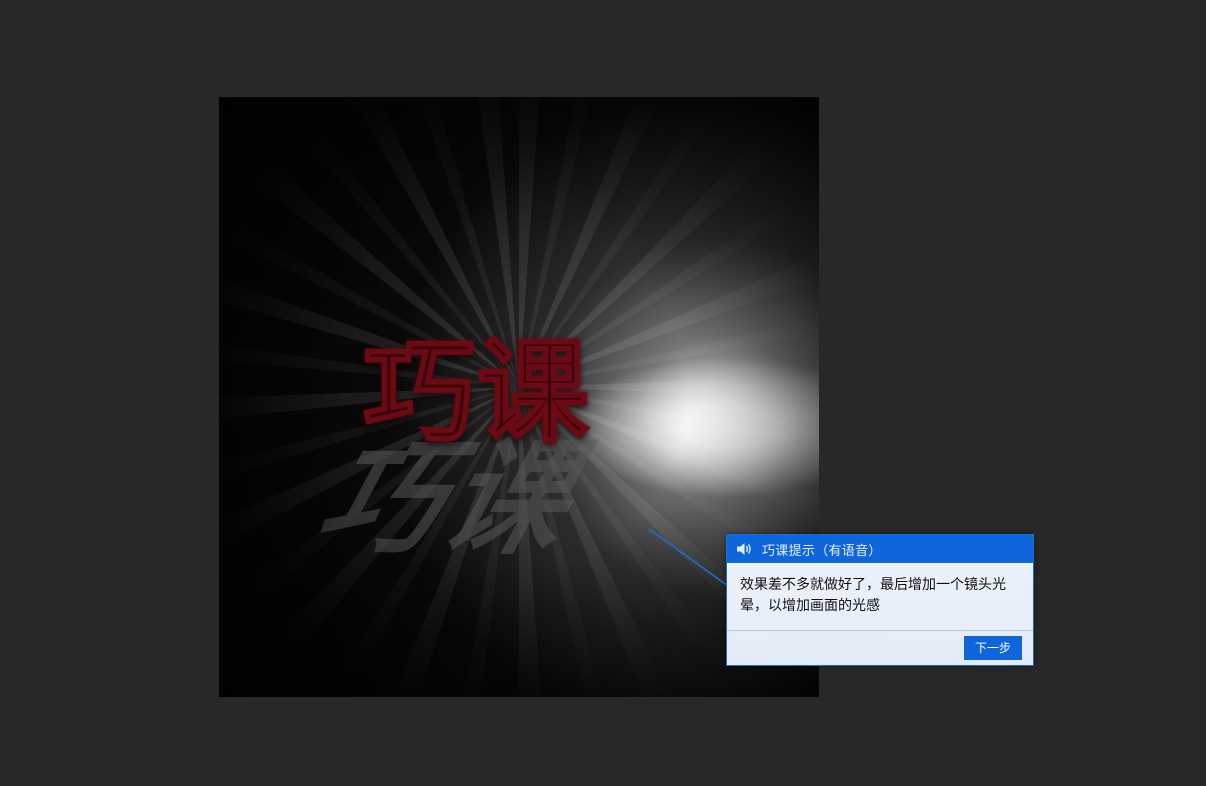 Image resolution: width=1206 pixels, height=786 pixels. I want to click on tip-title: 巧课提示（有语音）, so click(822, 551).